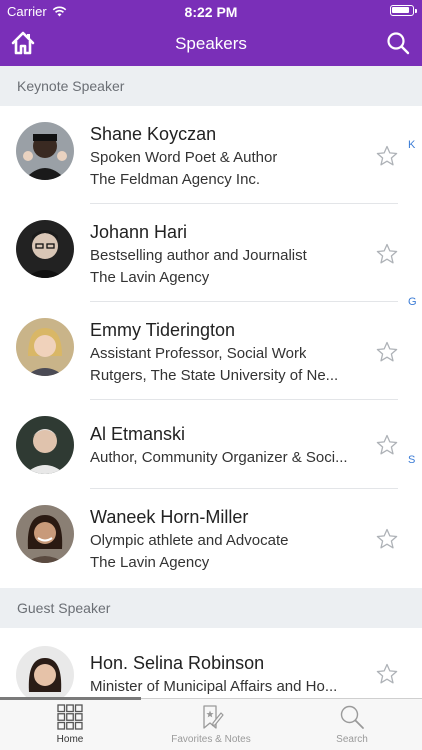 The width and height of the screenshot is (422, 750). I want to click on tab-favorites-notes-label: Favorites & Notes, so click(211, 739).